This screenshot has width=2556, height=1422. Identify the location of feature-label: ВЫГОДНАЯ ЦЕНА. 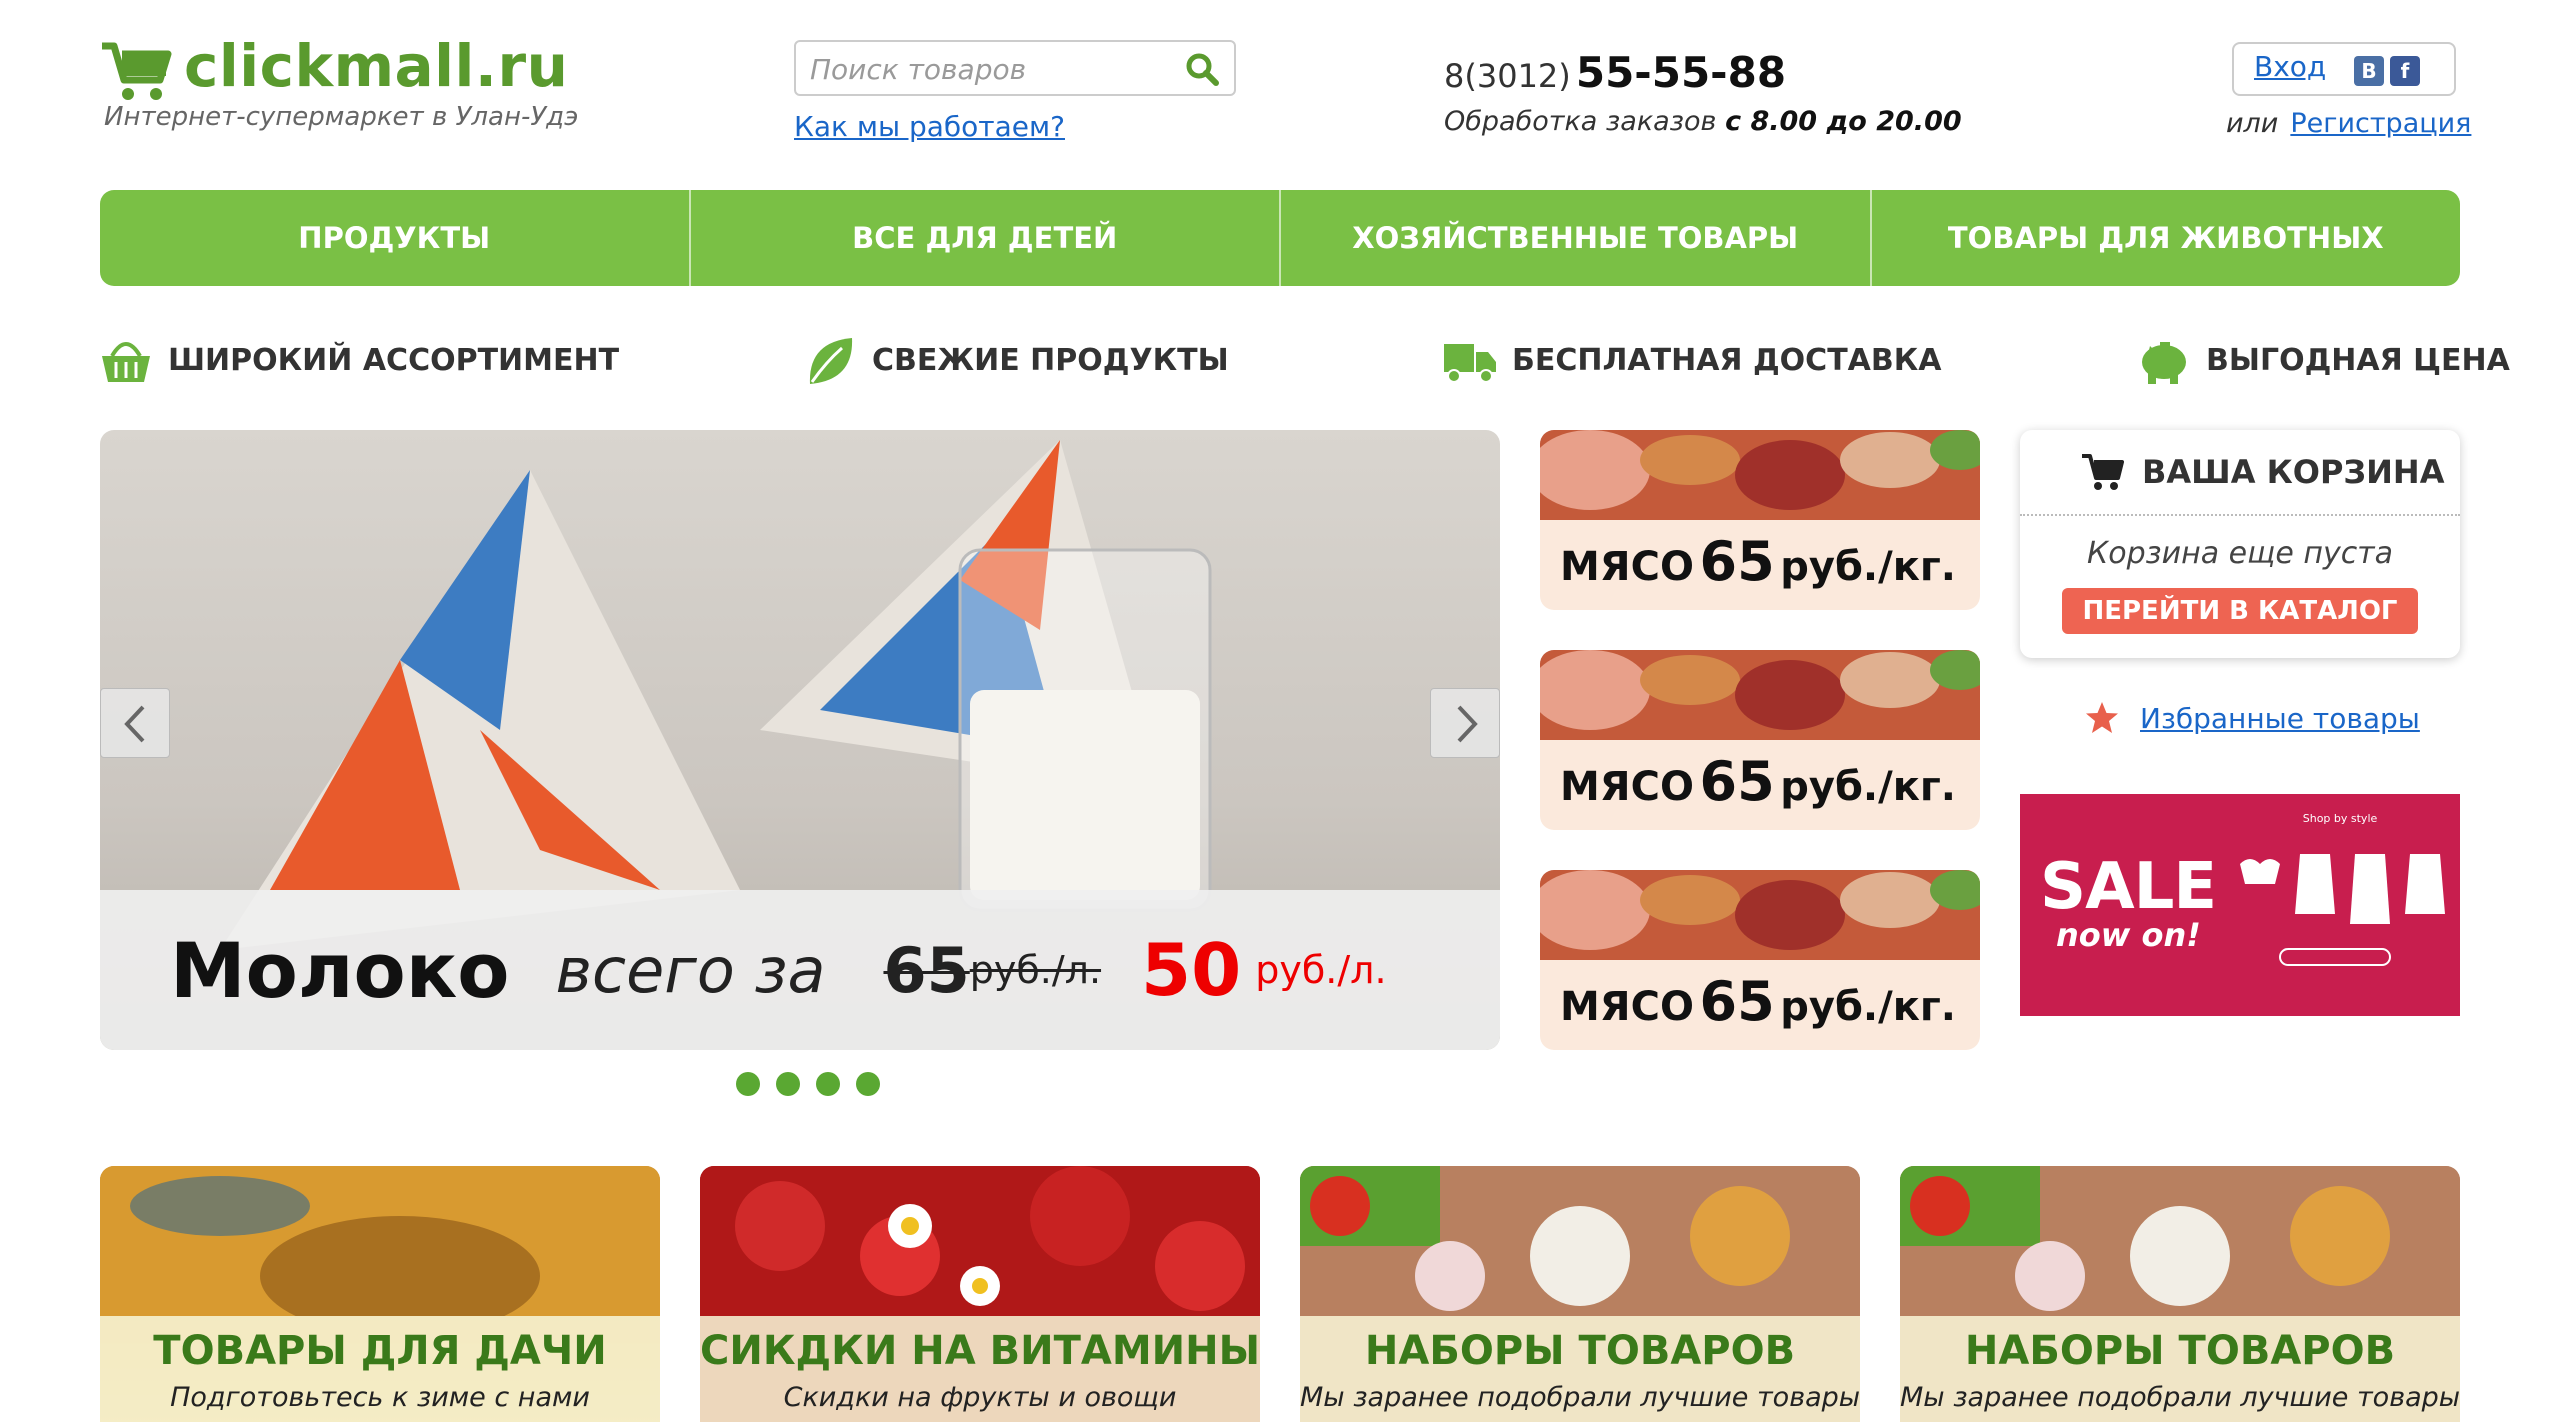
(2358, 360).